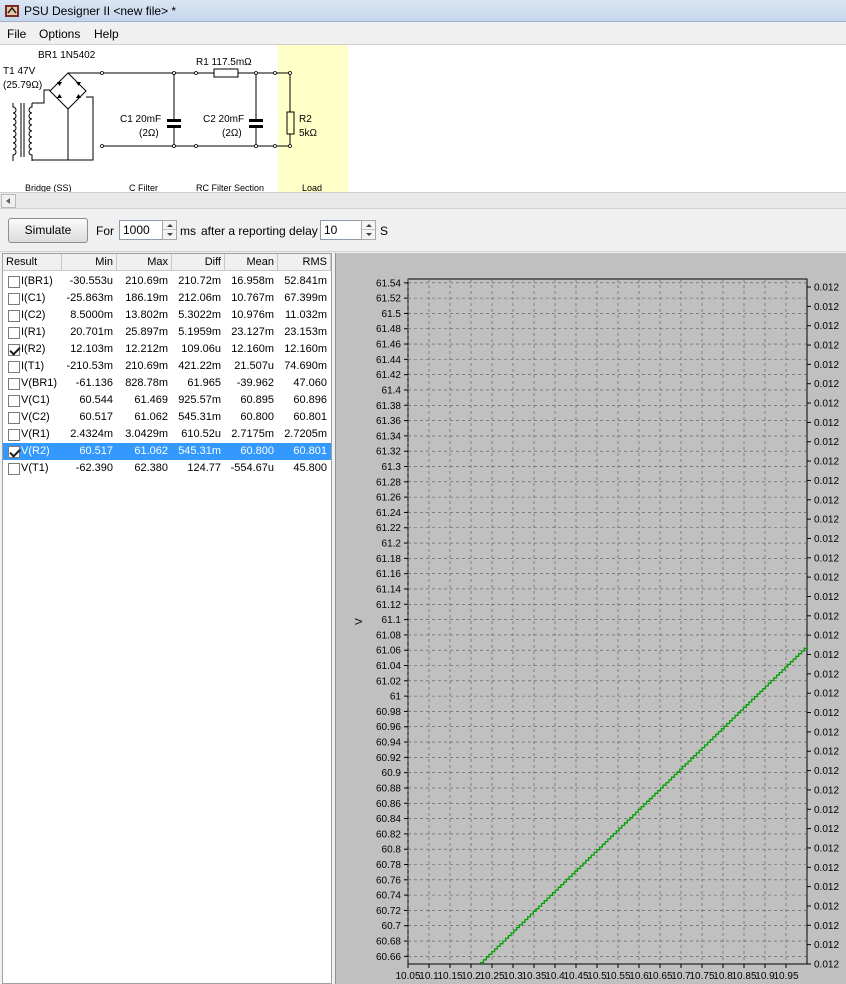 The height and width of the screenshot is (984, 846). What do you see at coordinates (305, 298) in the screenshot?
I see `result-rms: 67.399m` at bounding box center [305, 298].